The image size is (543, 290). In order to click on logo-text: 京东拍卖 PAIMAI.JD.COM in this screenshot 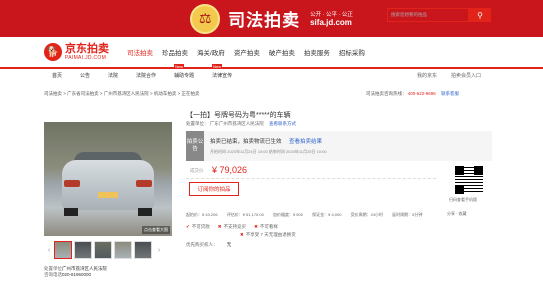, I will do `click(87, 52)`.